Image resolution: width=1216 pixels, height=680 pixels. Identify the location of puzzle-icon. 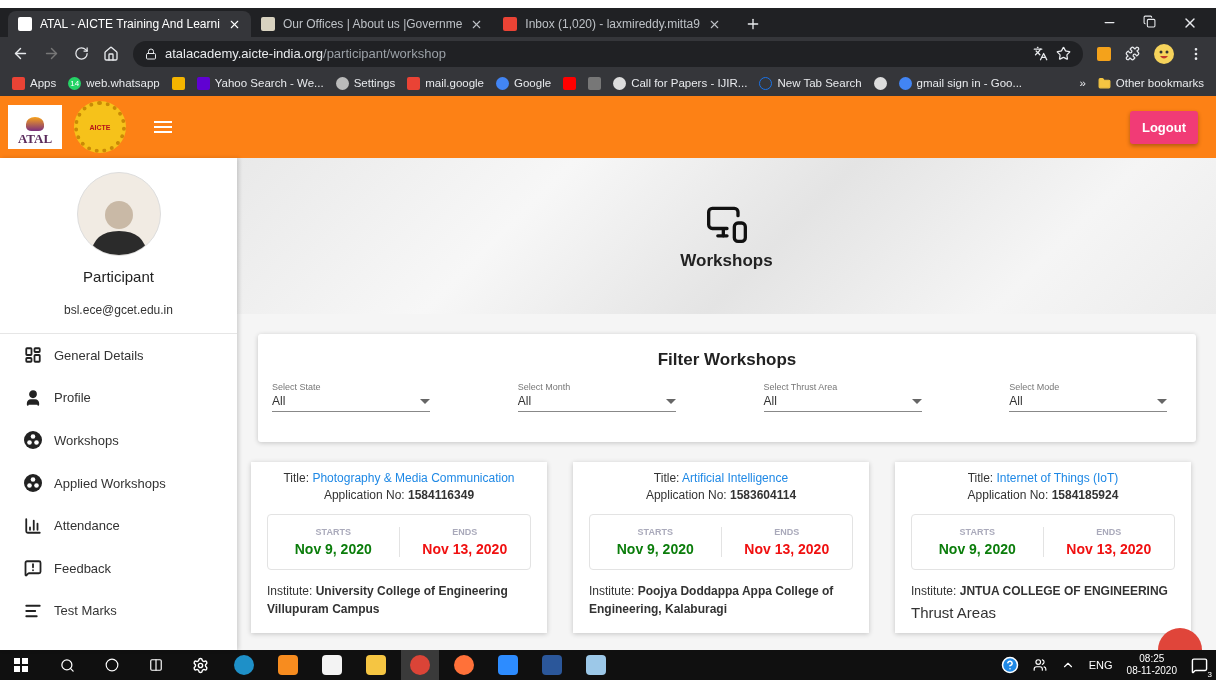
(1132, 53).